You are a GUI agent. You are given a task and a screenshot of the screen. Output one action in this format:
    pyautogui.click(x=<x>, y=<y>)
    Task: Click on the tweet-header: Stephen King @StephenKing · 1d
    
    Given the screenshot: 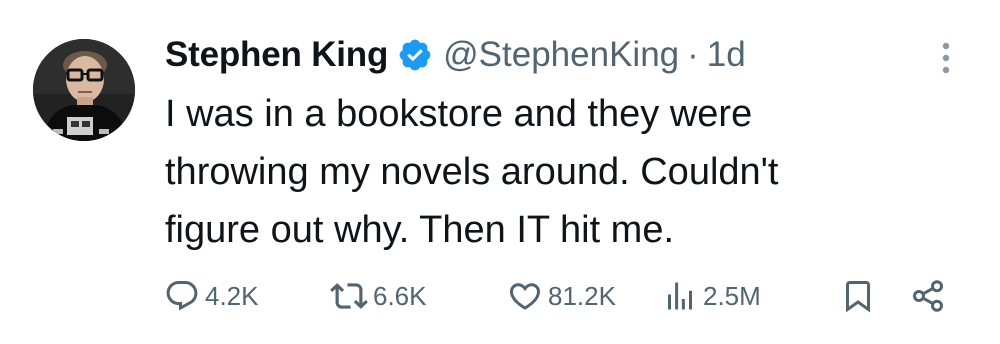 What is the action you would take?
    pyautogui.click(x=455, y=55)
    